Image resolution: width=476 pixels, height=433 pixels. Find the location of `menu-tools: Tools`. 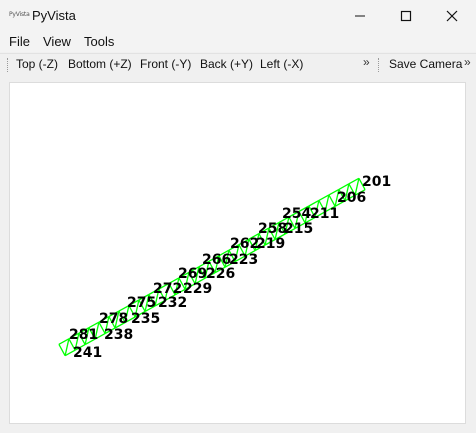

menu-tools: Tools is located at coordinates (99, 41).